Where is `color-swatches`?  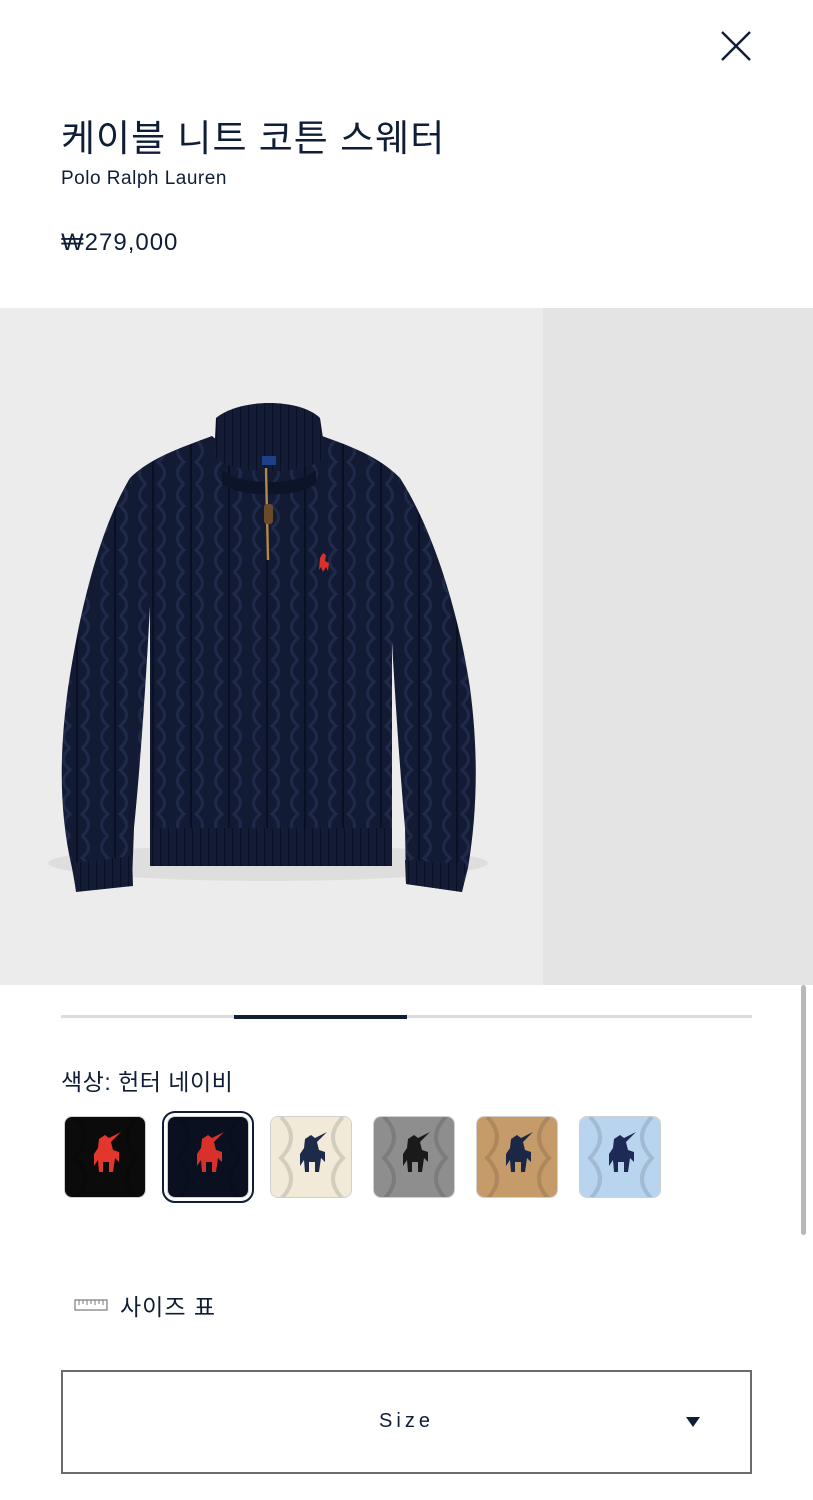
color-swatches is located at coordinates (362, 1157).